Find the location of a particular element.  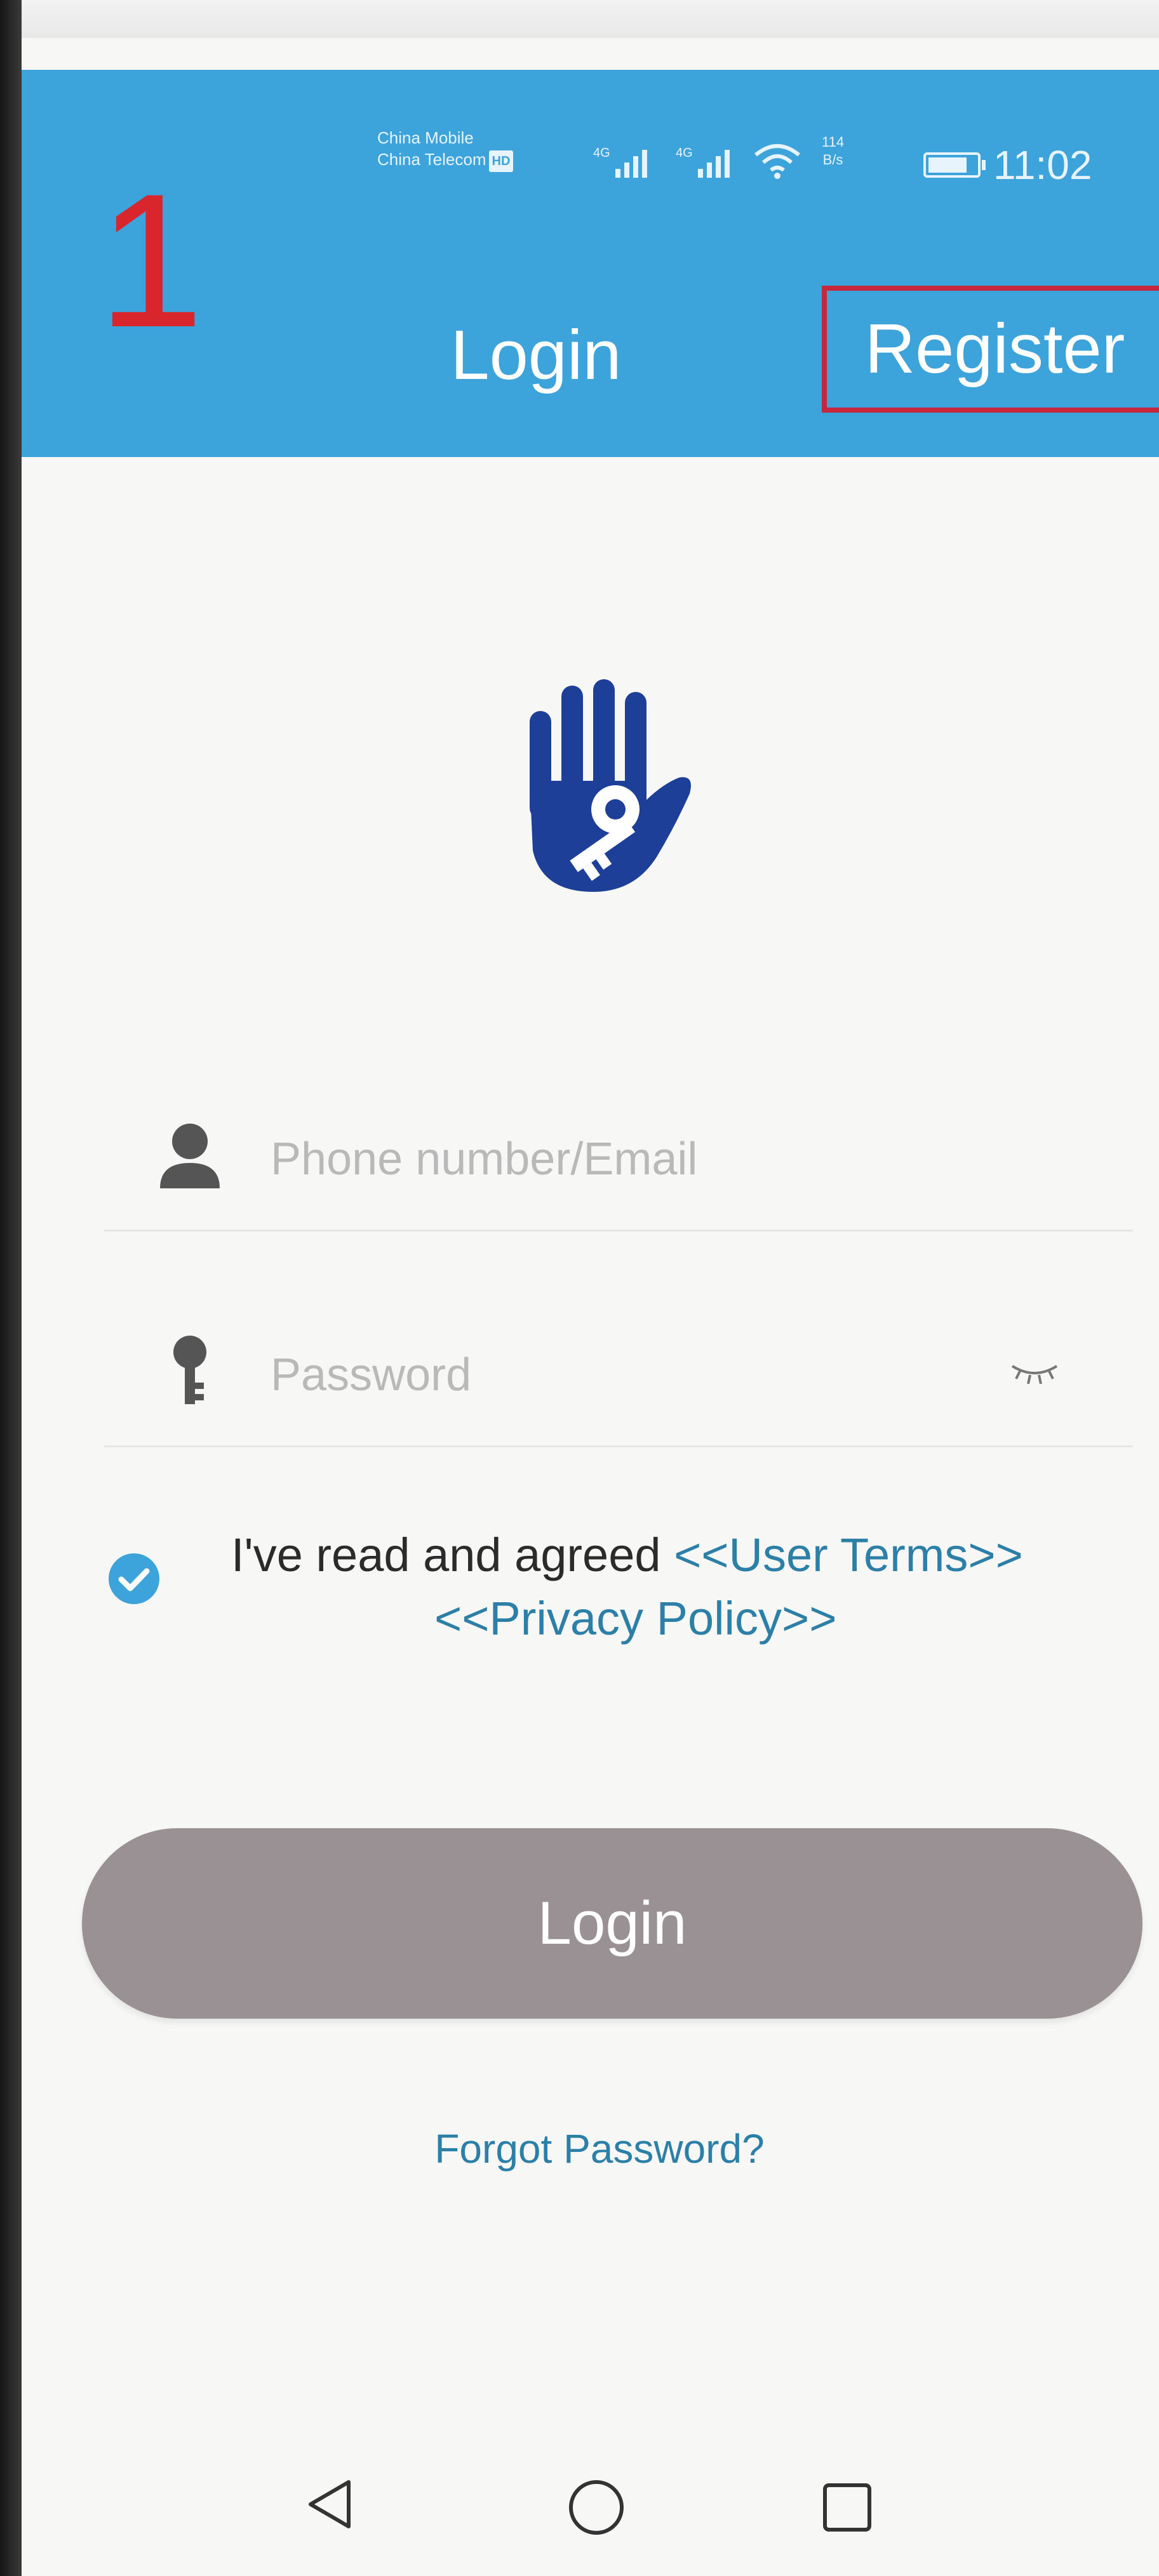

user-icon is located at coordinates (190, 1156).